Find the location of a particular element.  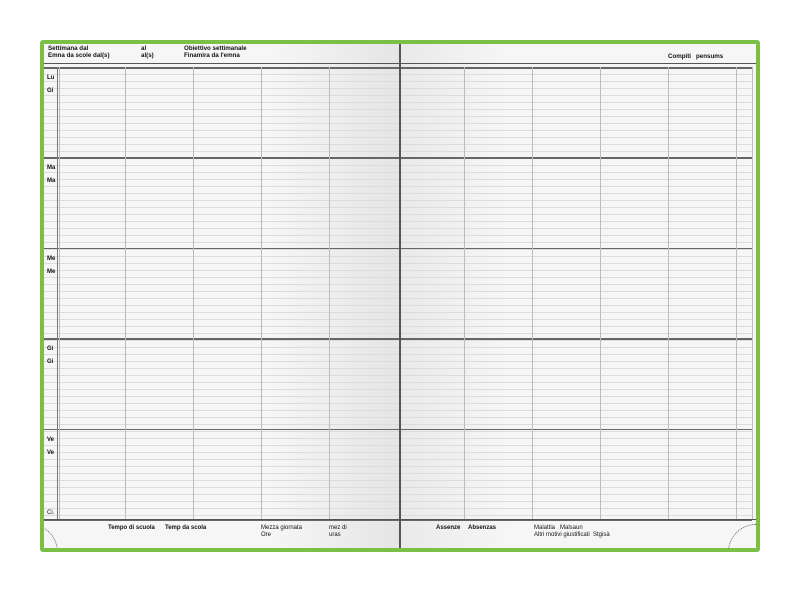

illness-label: Malattia is located at coordinates (545, 528).